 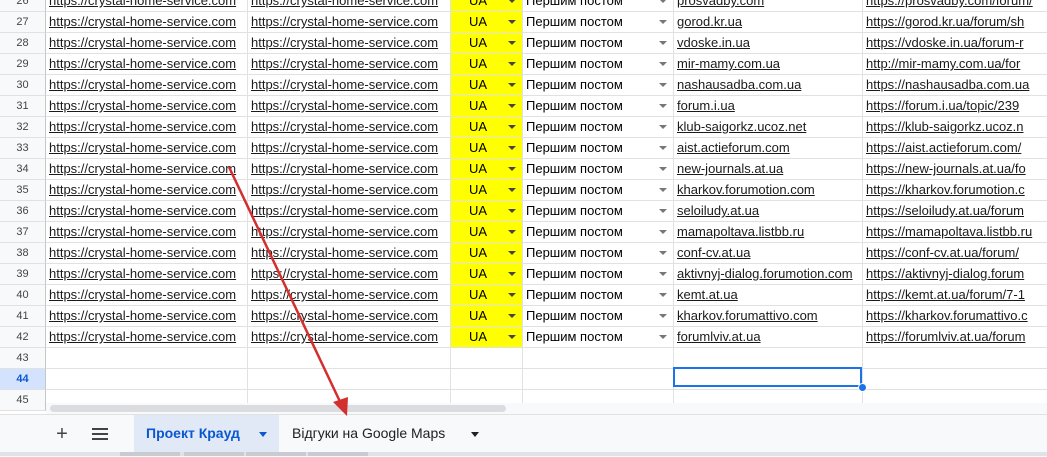 What do you see at coordinates (23, 253) in the screenshot?
I see `row-header: 38` at bounding box center [23, 253].